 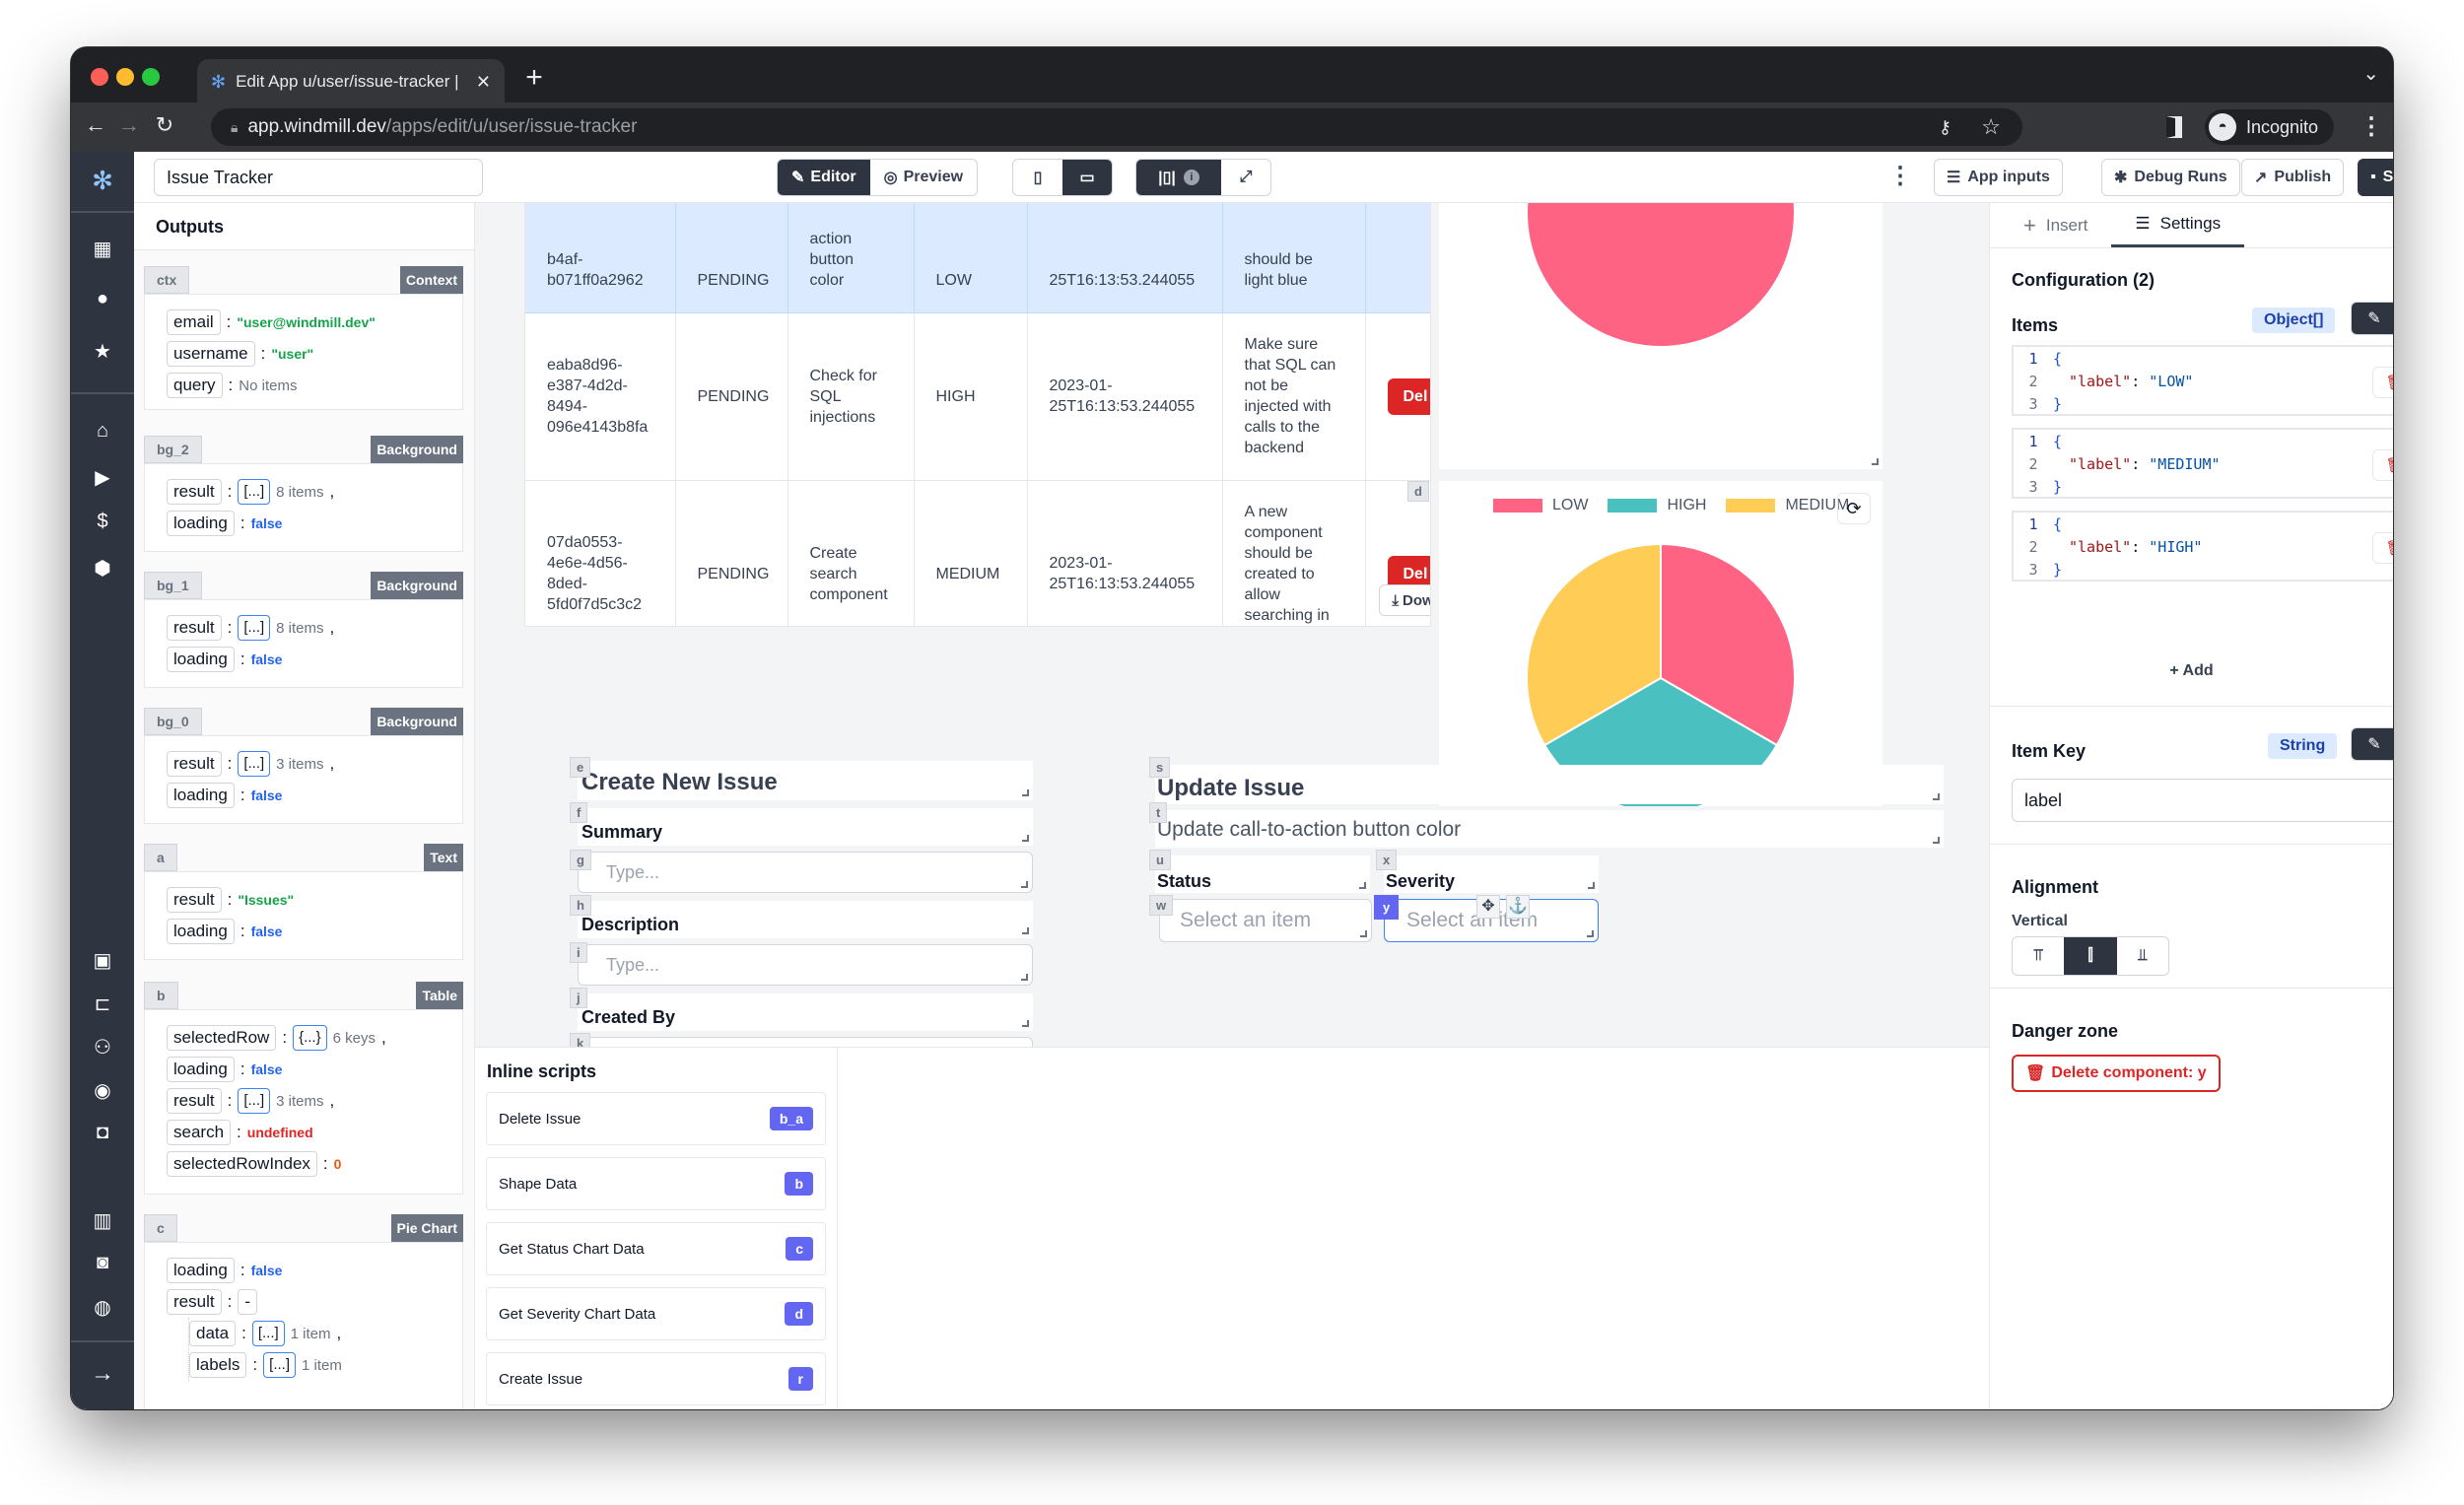 What do you see at coordinates (318, 177) in the screenshot?
I see `app-title-input` at bounding box center [318, 177].